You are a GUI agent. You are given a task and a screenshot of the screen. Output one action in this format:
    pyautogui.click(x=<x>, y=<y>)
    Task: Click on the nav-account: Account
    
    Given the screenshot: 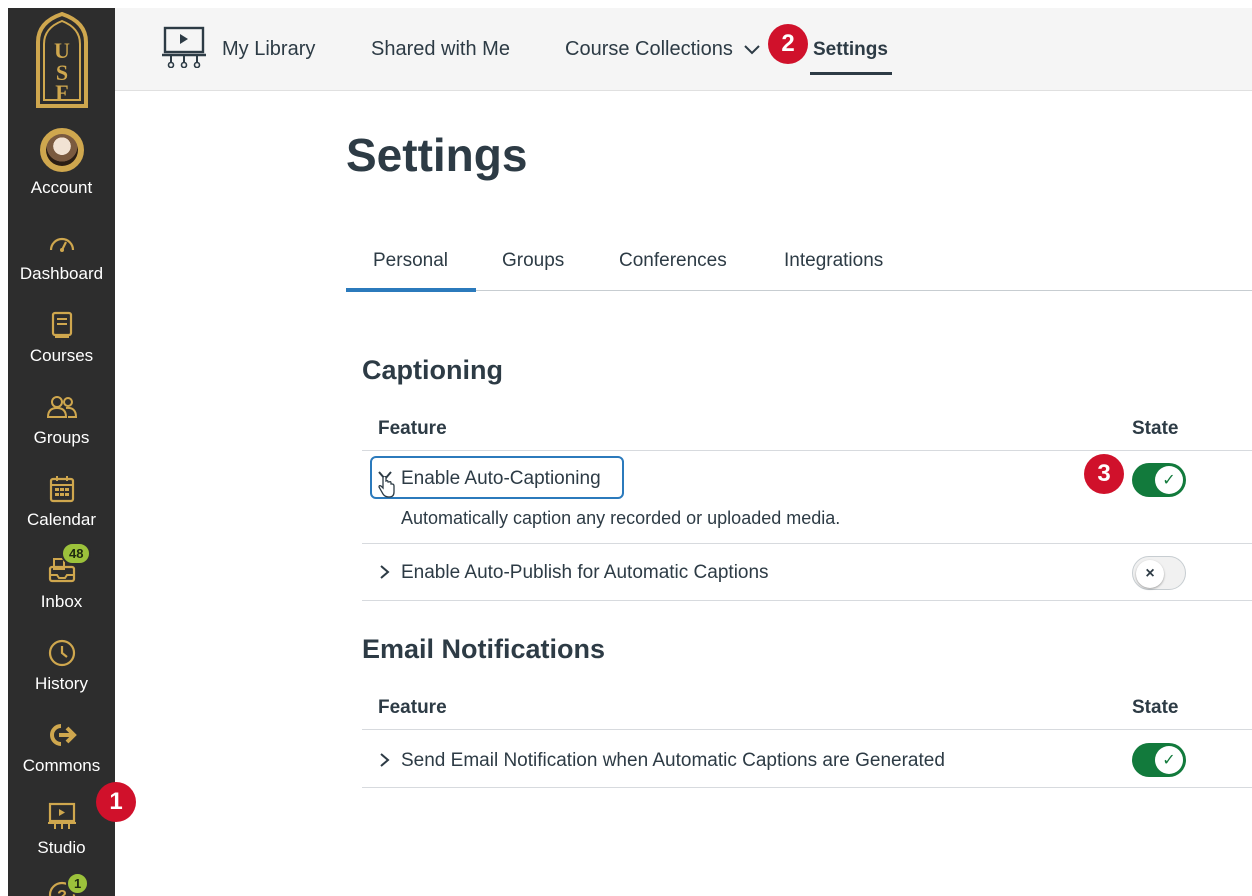 What is the action you would take?
    pyautogui.click(x=61, y=163)
    